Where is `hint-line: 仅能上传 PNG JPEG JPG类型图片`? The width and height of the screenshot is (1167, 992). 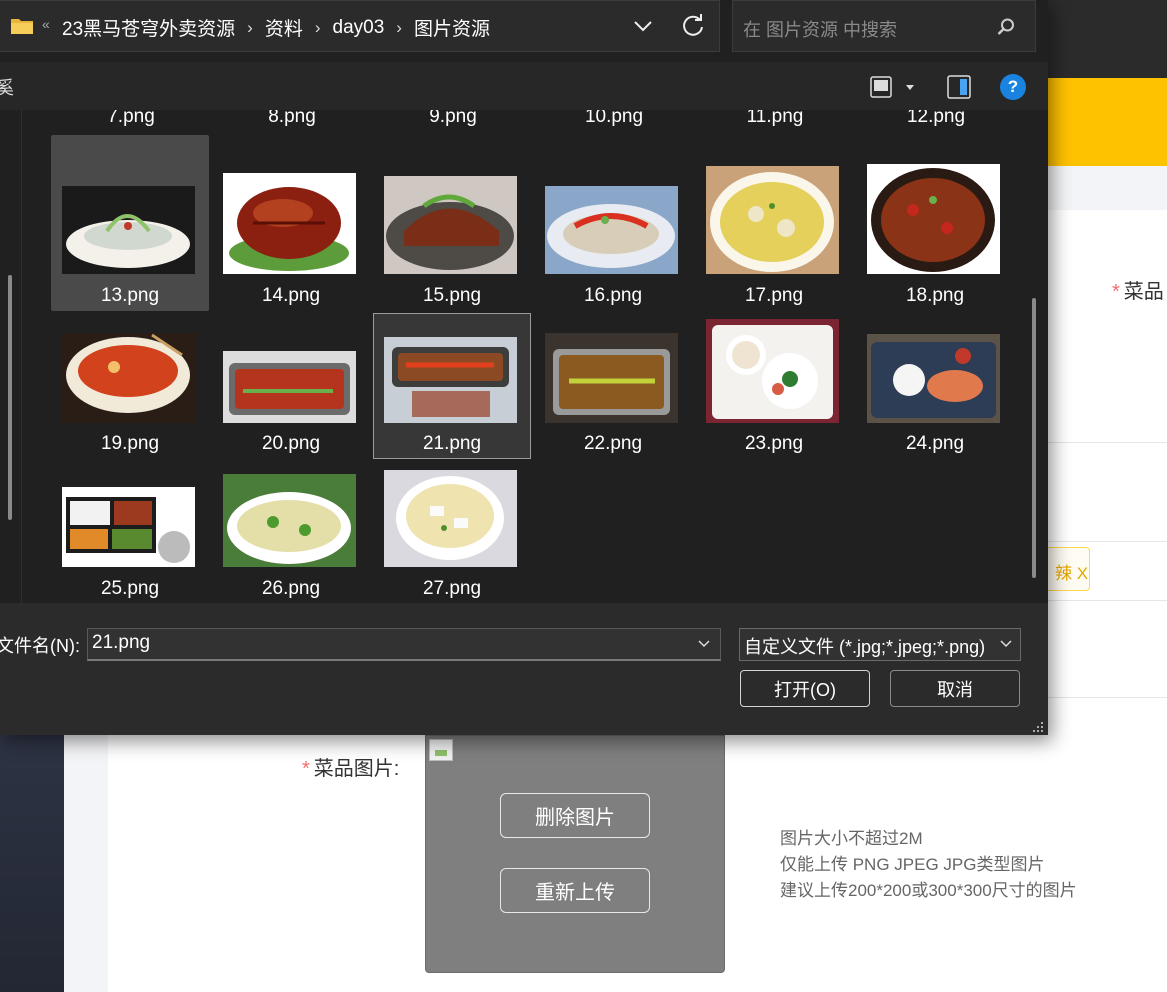 hint-line: 仅能上传 PNG JPEG JPG类型图片 is located at coordinates (912, 864).